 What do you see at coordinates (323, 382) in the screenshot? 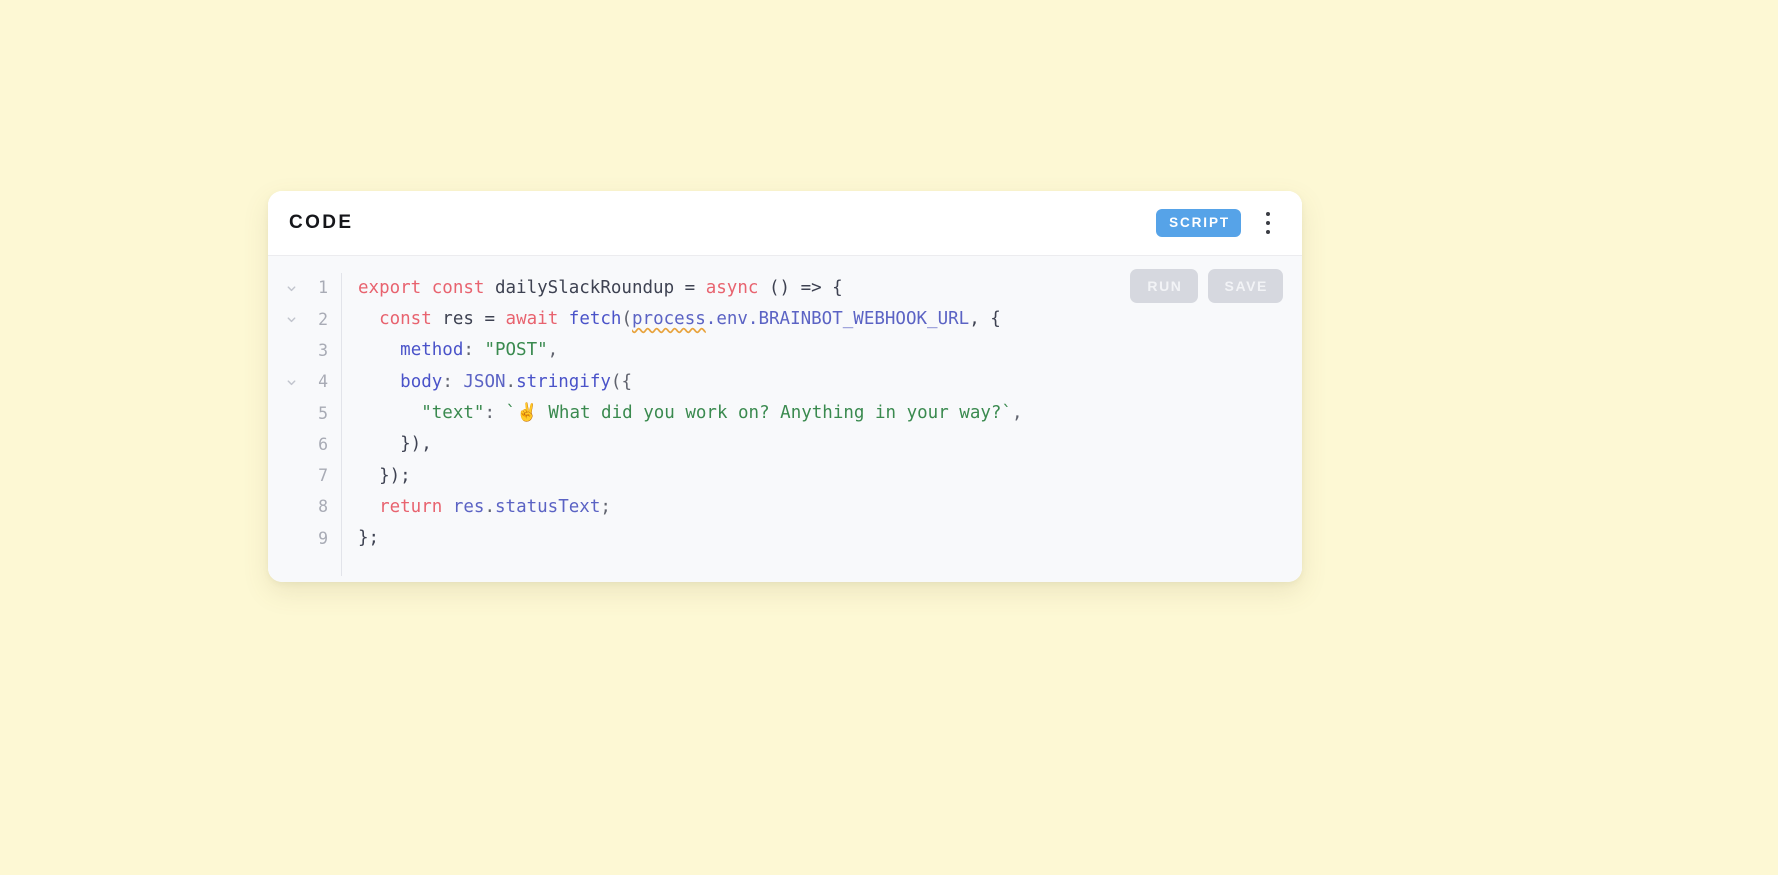
I see `line-number: 4` at bounding box center [323, 382].